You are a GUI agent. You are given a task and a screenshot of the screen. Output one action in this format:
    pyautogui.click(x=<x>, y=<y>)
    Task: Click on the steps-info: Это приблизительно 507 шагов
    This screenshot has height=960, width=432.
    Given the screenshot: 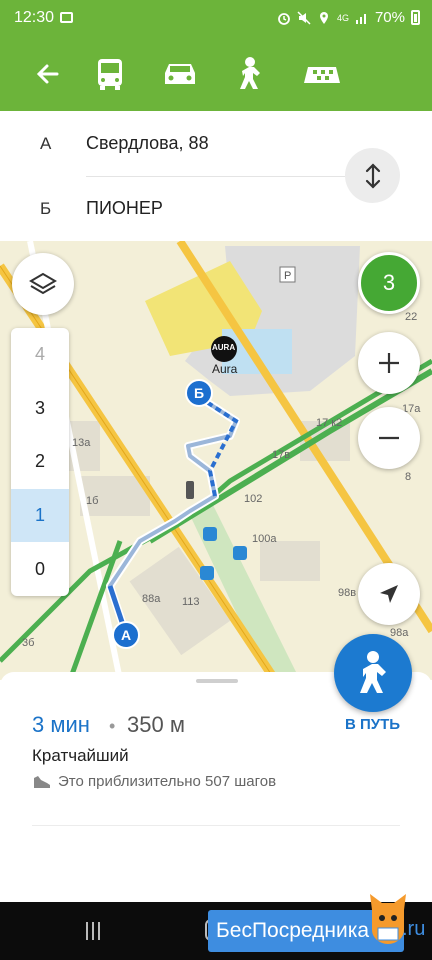 What is the action you would take?
    pyautogui.click(x=154, y=781)
    